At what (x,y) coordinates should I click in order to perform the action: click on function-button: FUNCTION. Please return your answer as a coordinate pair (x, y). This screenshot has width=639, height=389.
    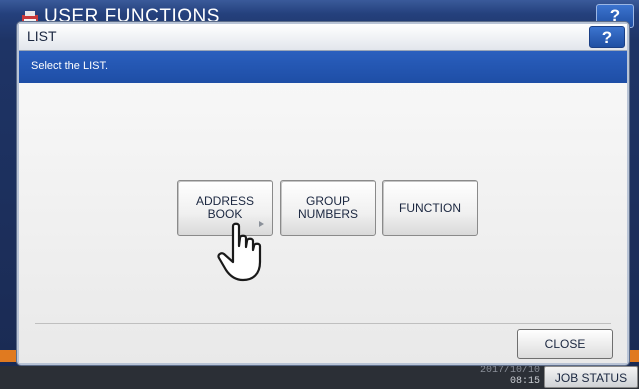
    Looking at the image, I should click on (430, 208).